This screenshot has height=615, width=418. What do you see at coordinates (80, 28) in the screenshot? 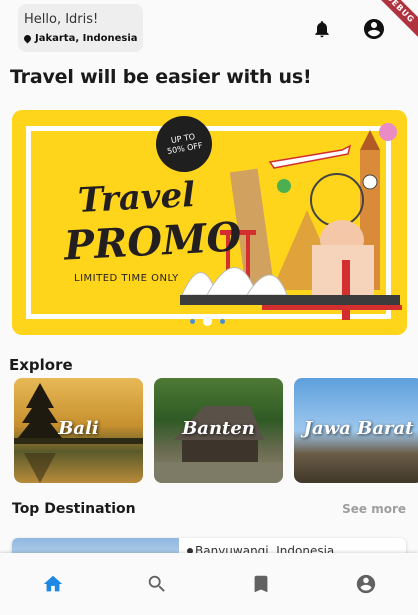
I see `greeting-card: Hello, Idris! Jakarta, Indonesia` at bounding box center [80, 28].